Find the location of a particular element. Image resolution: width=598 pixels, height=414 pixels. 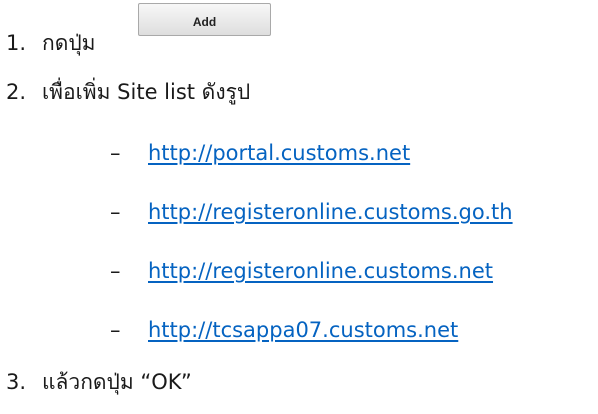

site-link-tcsappa07: http://tcsappa07.customs.net is located at coordinates (303, 330).